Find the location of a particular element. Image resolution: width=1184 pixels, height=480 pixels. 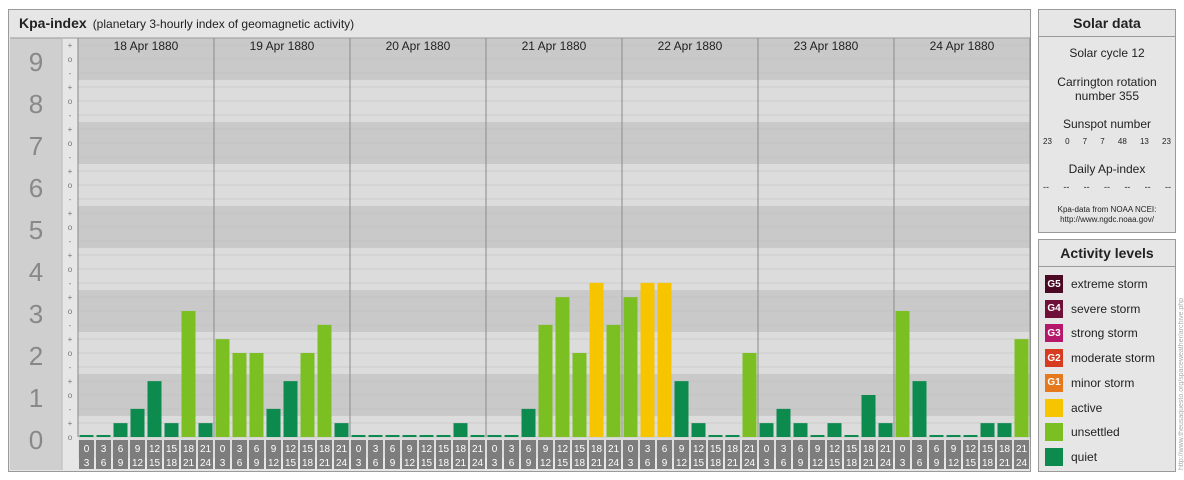

interval-end-label: 3 is located at coordinates (359, 463).